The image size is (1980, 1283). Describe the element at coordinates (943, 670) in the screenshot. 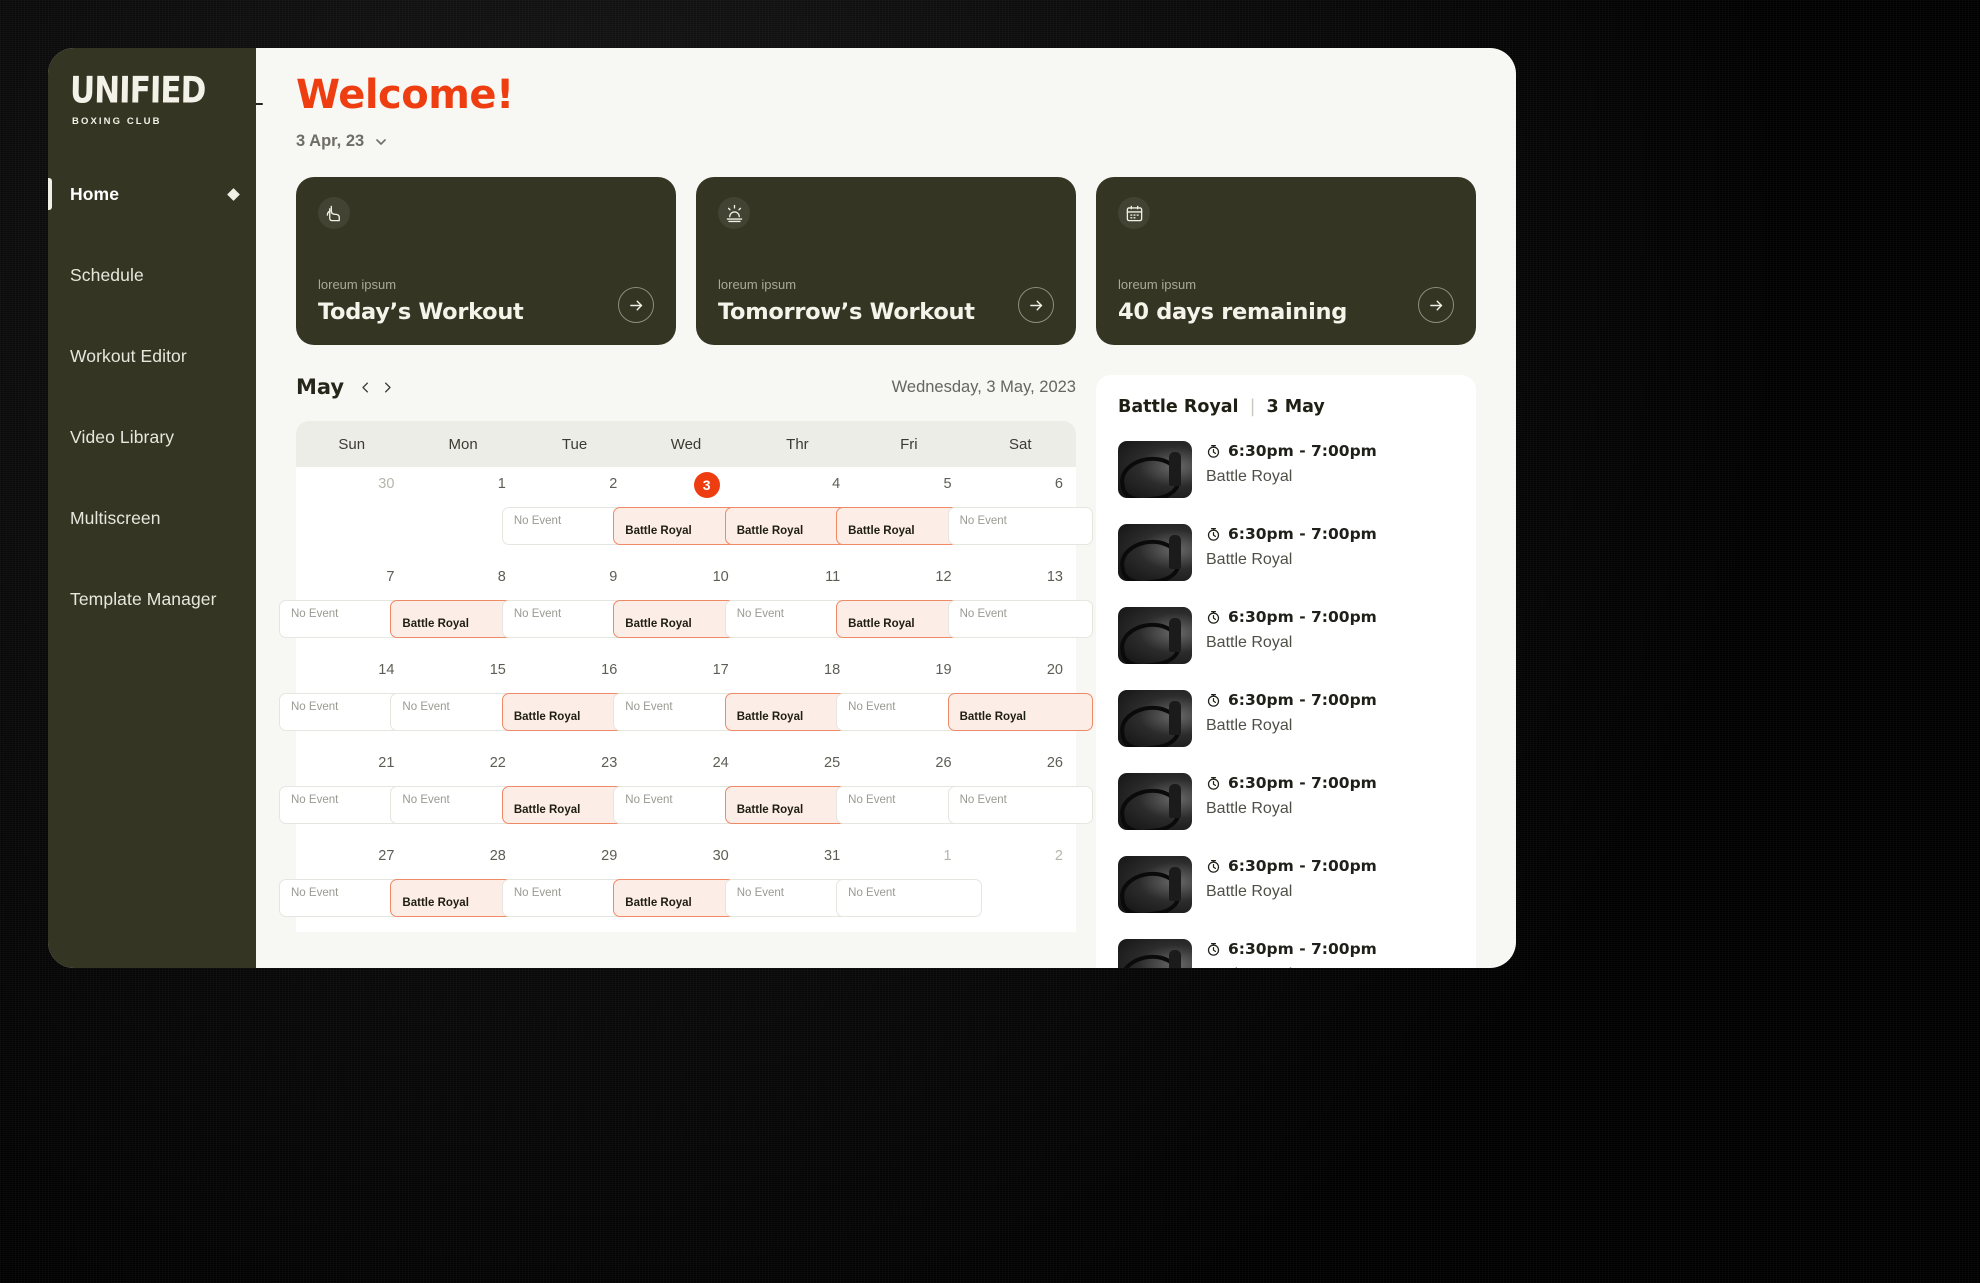

I see `calendar-day-number: 19` at that location.